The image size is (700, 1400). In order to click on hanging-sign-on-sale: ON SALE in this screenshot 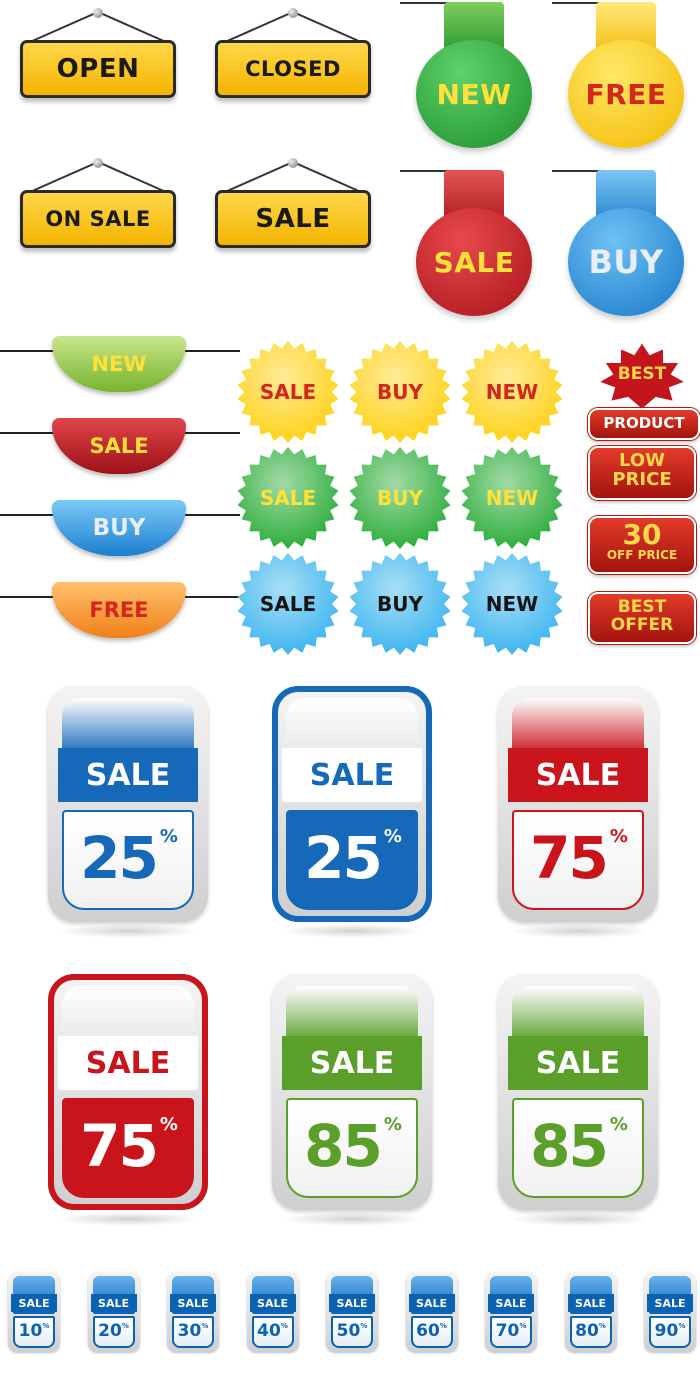, I will do `click(100, 210)`.